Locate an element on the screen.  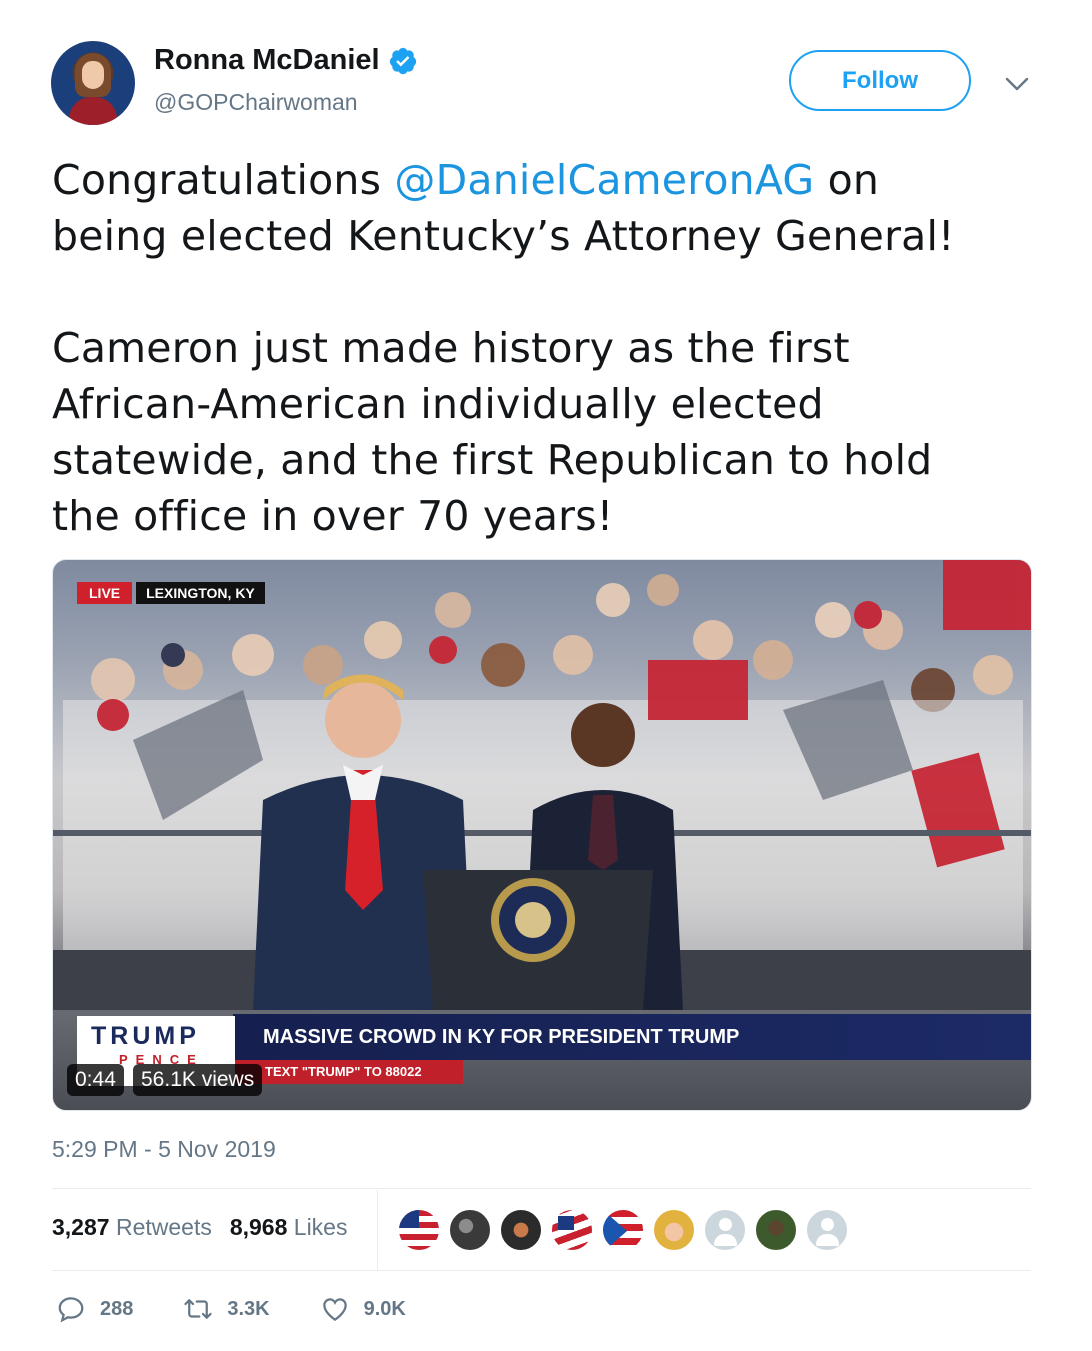
reply-button: 288 is located at coordinates (94, 1309).